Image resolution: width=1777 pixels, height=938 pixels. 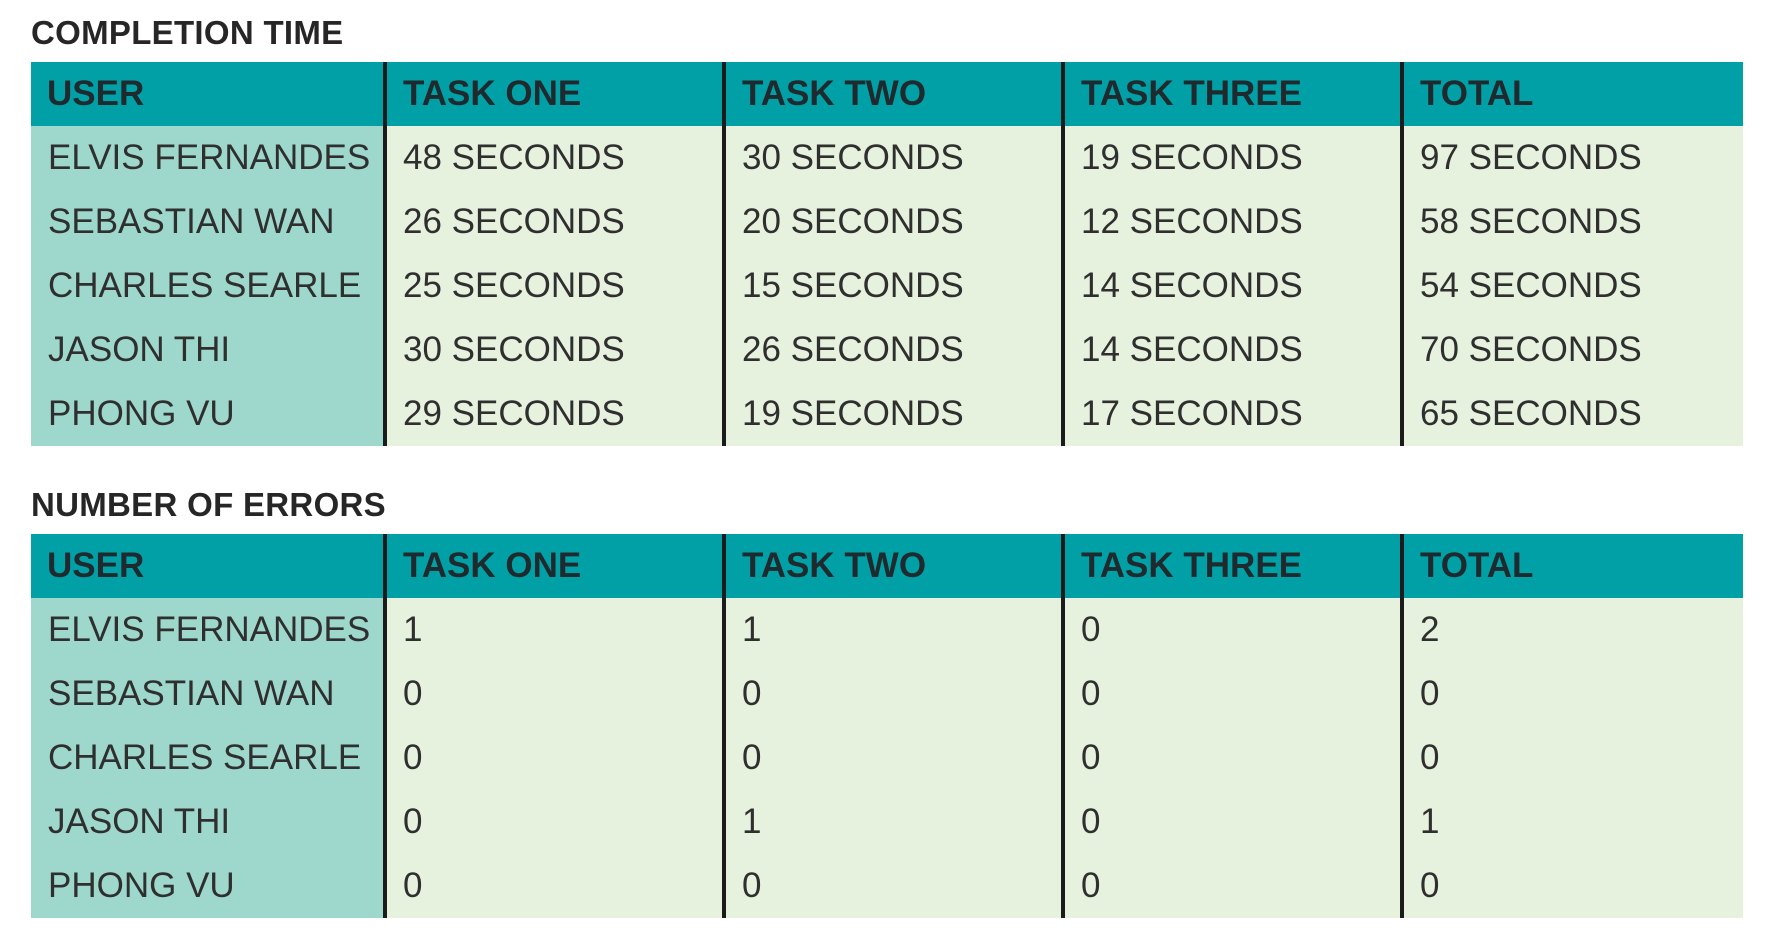 What do you see at coordinates (892, 350) in the screenshot?
I see `task-two-cell: 26 SECONDS` at bounding box center [892, 350].